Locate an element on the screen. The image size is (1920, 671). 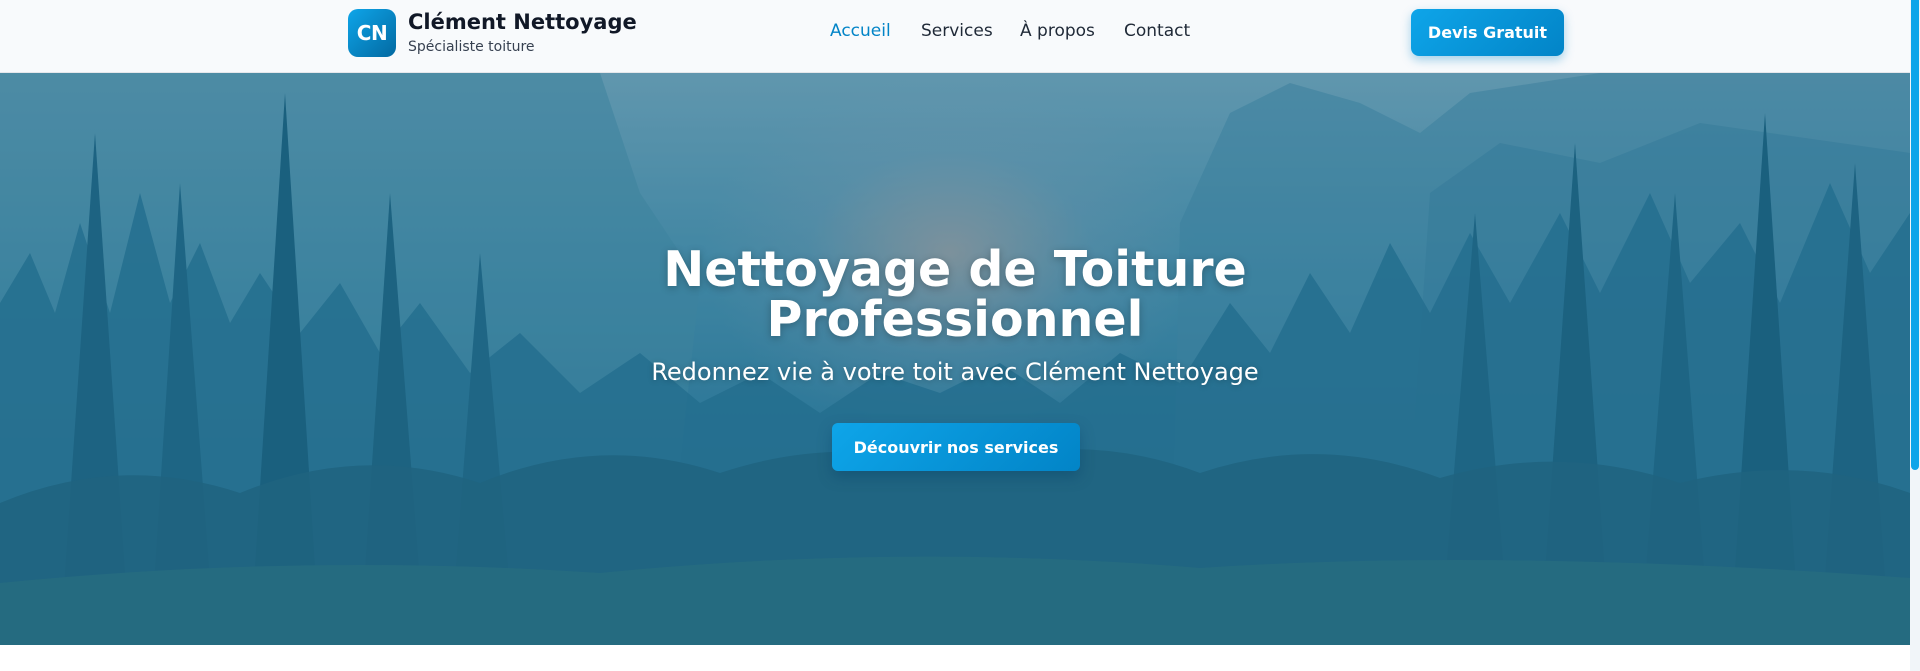
logo-initials: CN is located at coordinates (372, 33).